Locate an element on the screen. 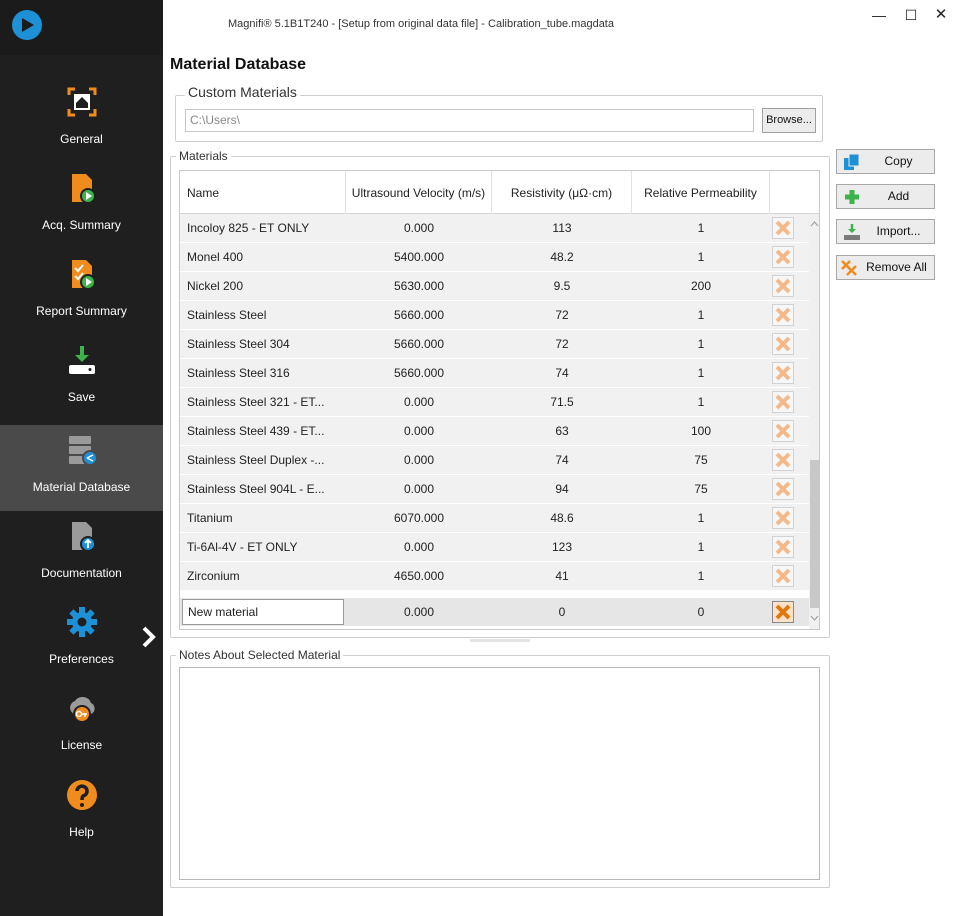  cell-name: Zirconium is located at coordinates (267, 576).